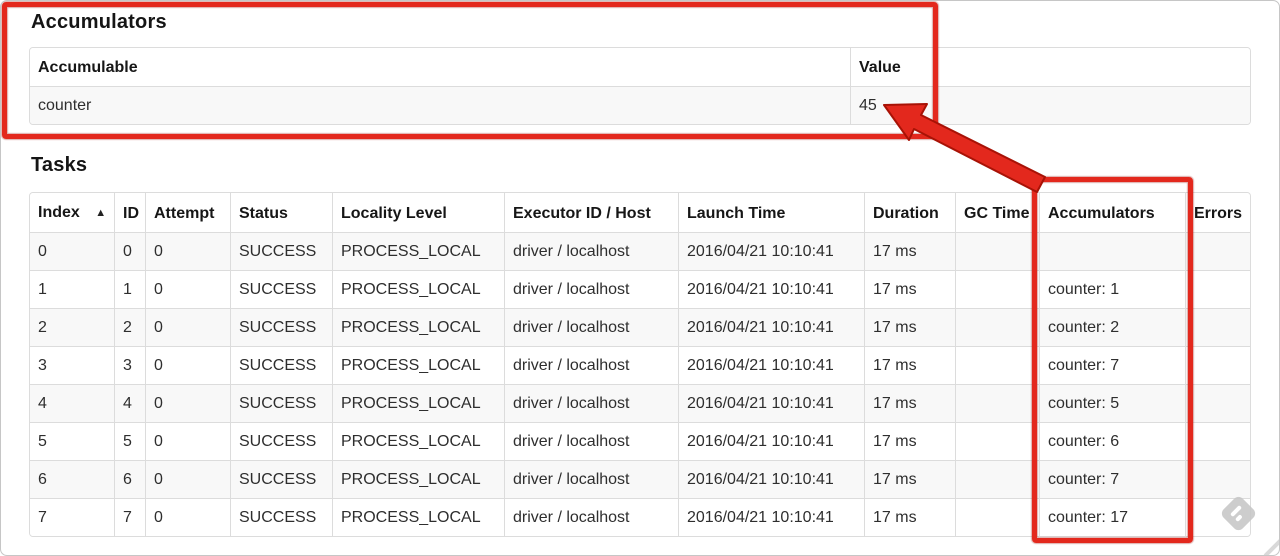 This screenshot has width=1280, height=556. What do you see at coordinates (99, 22) in the screenshot?
I see `accumulators-section-title: Accumulators` at bounding box center [99, 22].